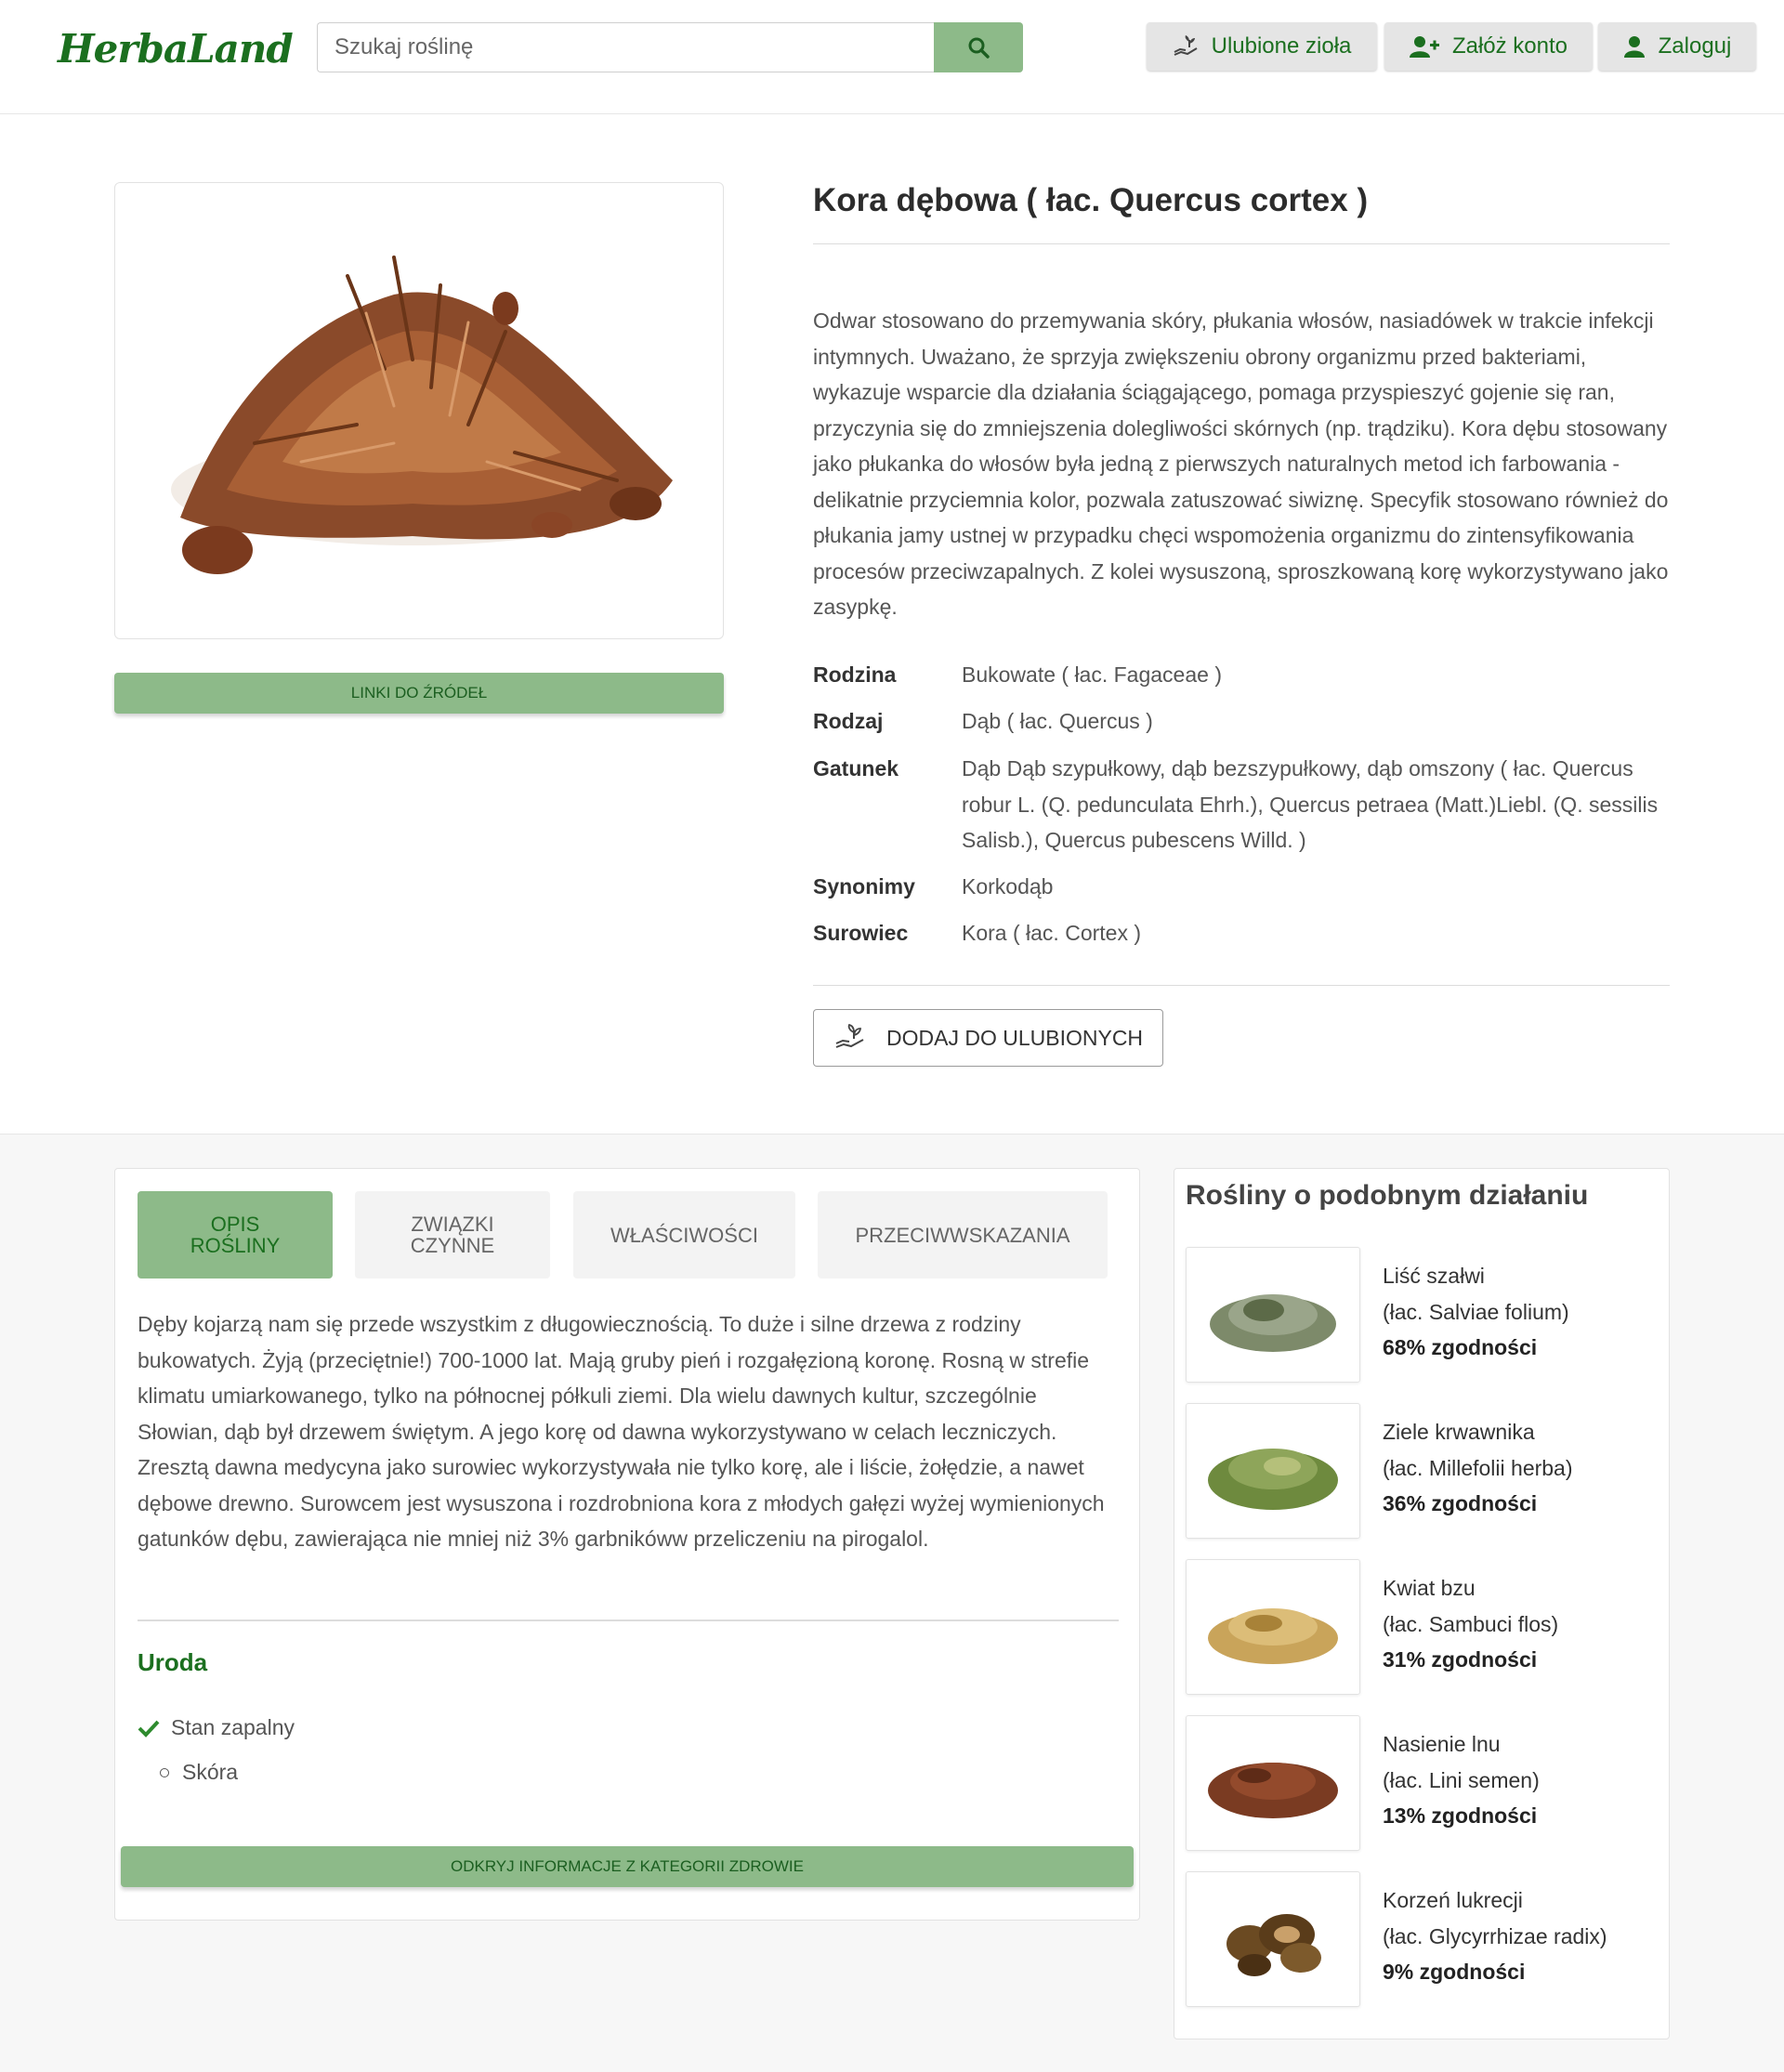 Image resolution: width=1784 pixels, height=2072 pixels. I want to click on tab-plant-description: OPIS ROŚLINY, so click(235, 1235).